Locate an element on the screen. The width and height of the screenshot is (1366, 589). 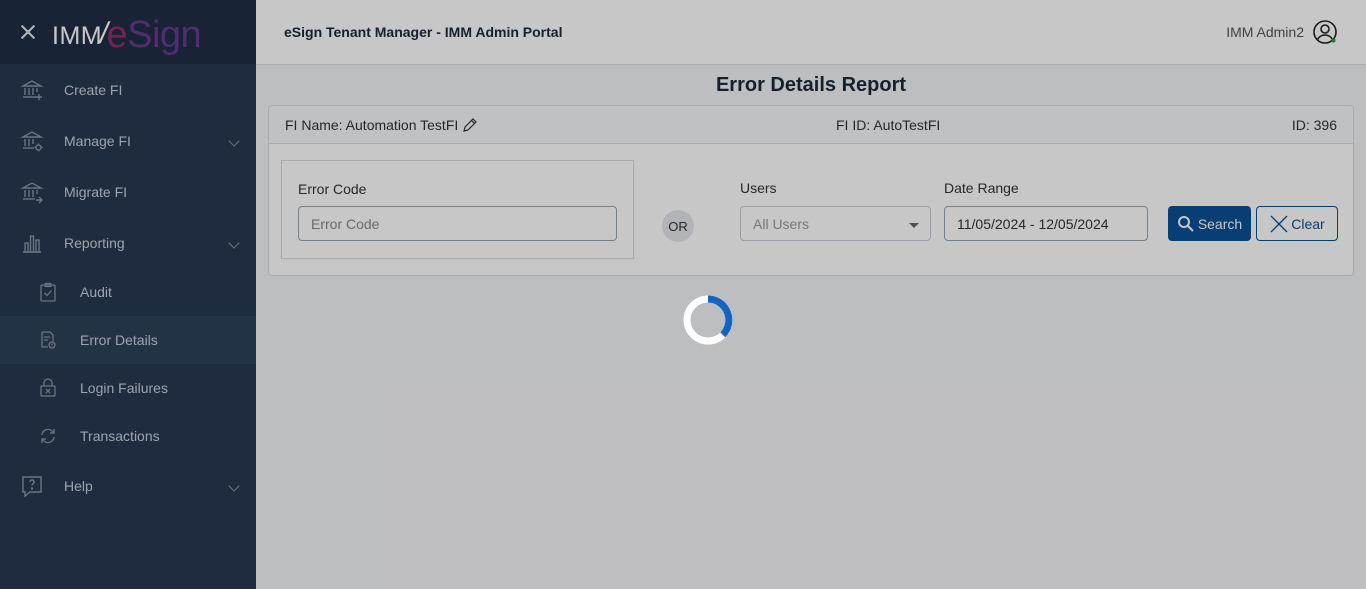
loading-spinner-icon is located at coordinates (708, 320).